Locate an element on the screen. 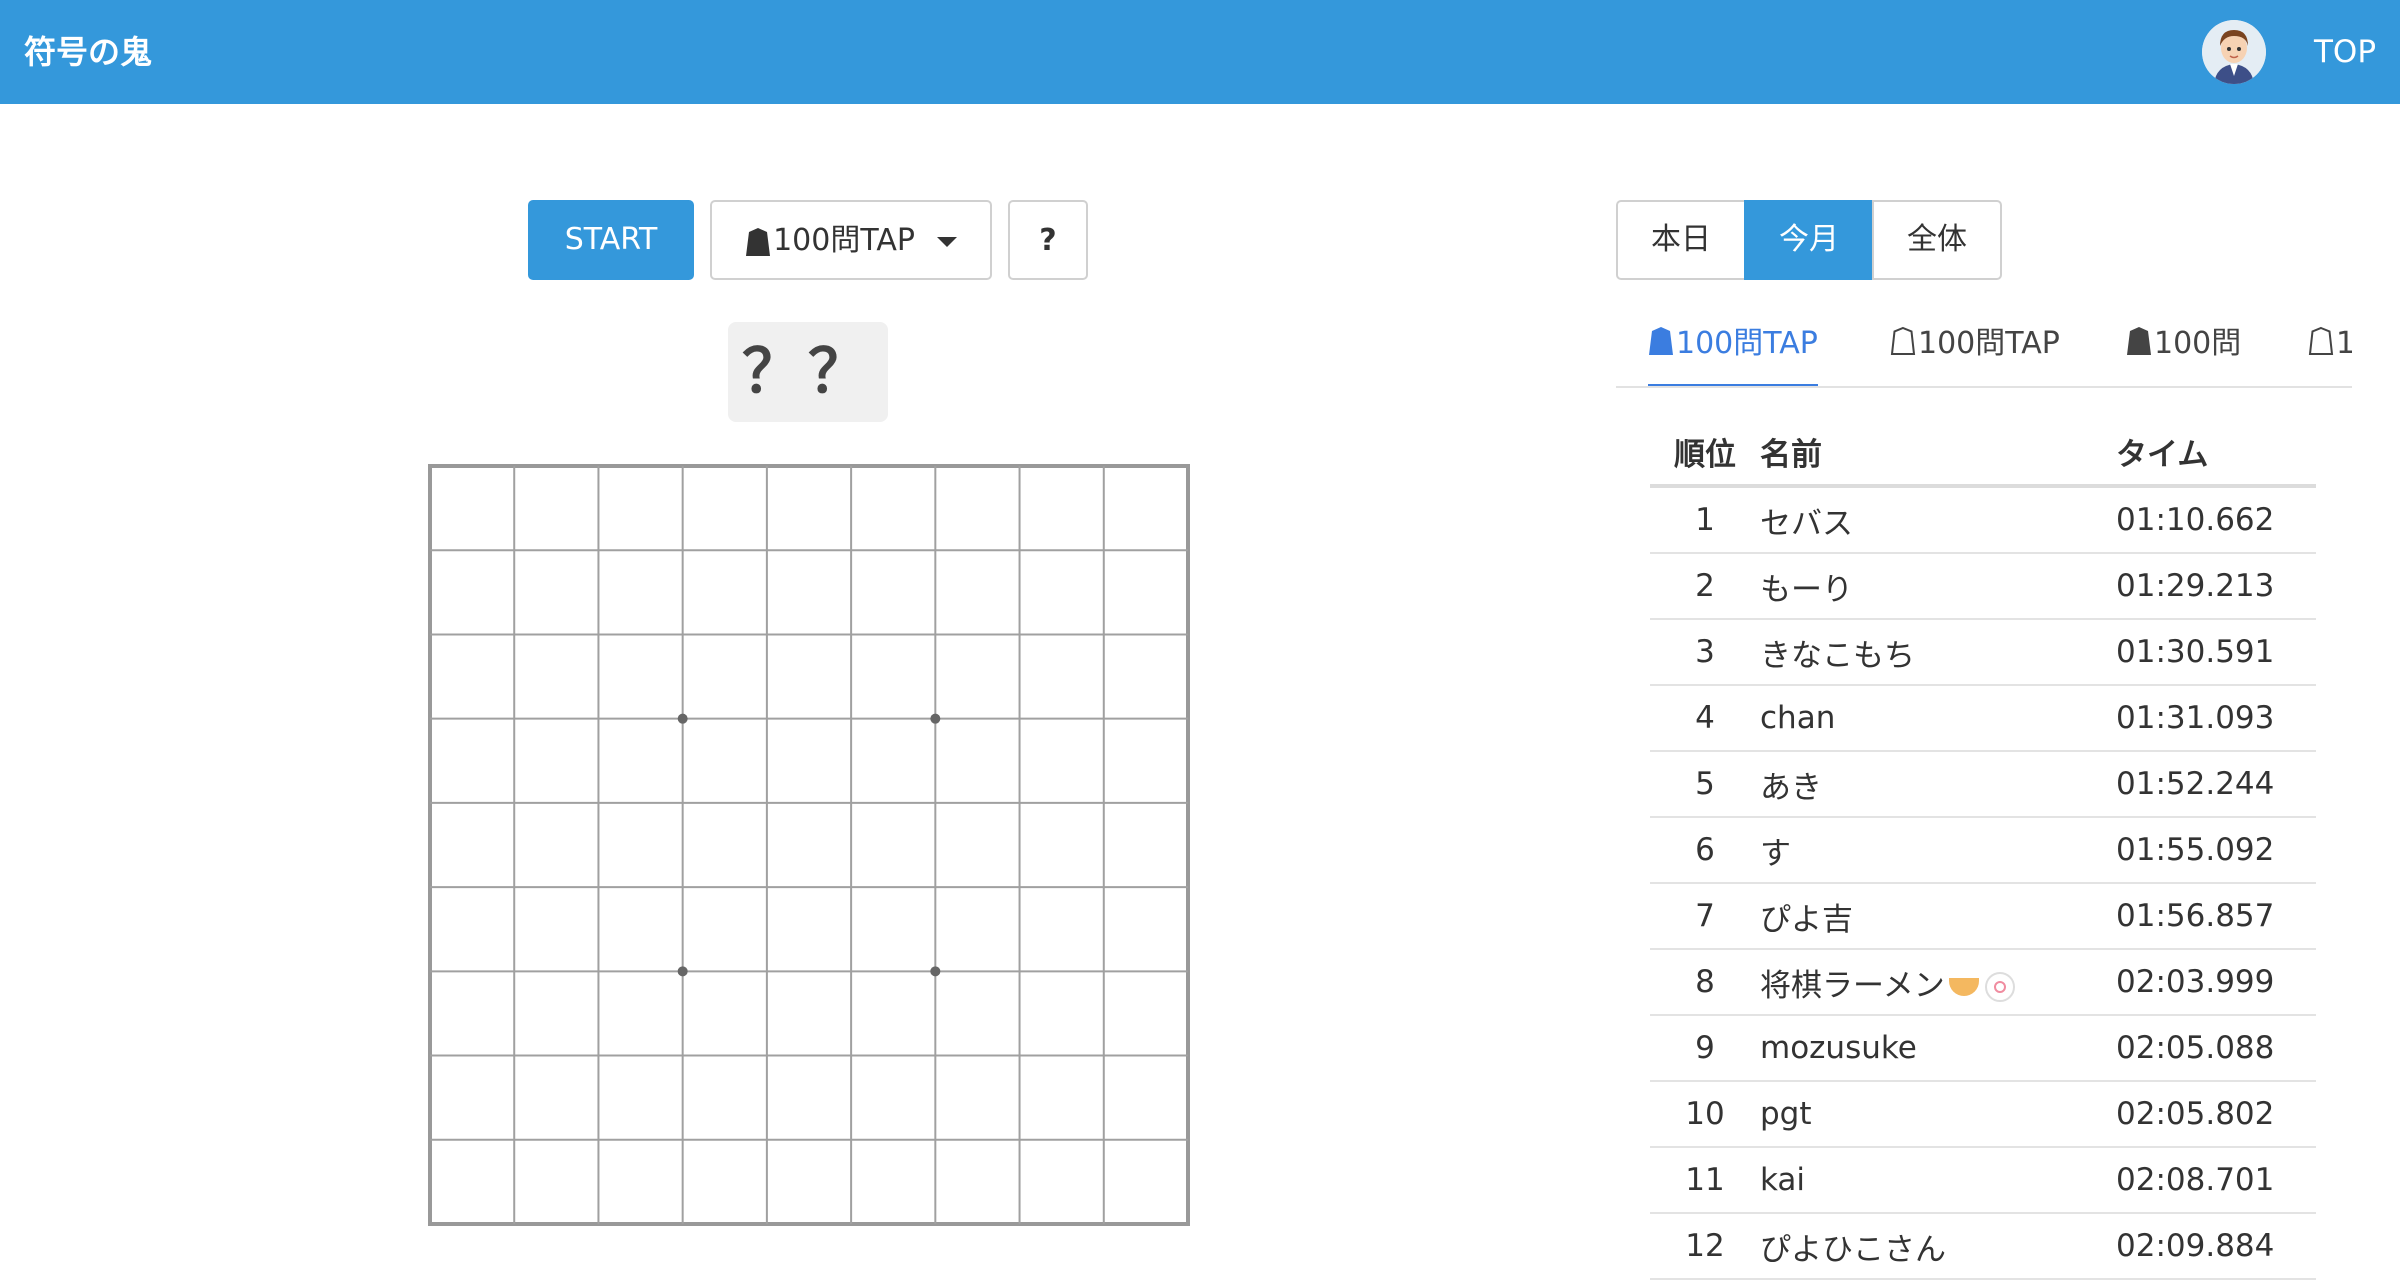 This screenshot has height=1280, width=2400. category-tab-100-gote: 1 is located at coordinates (2330, 350).